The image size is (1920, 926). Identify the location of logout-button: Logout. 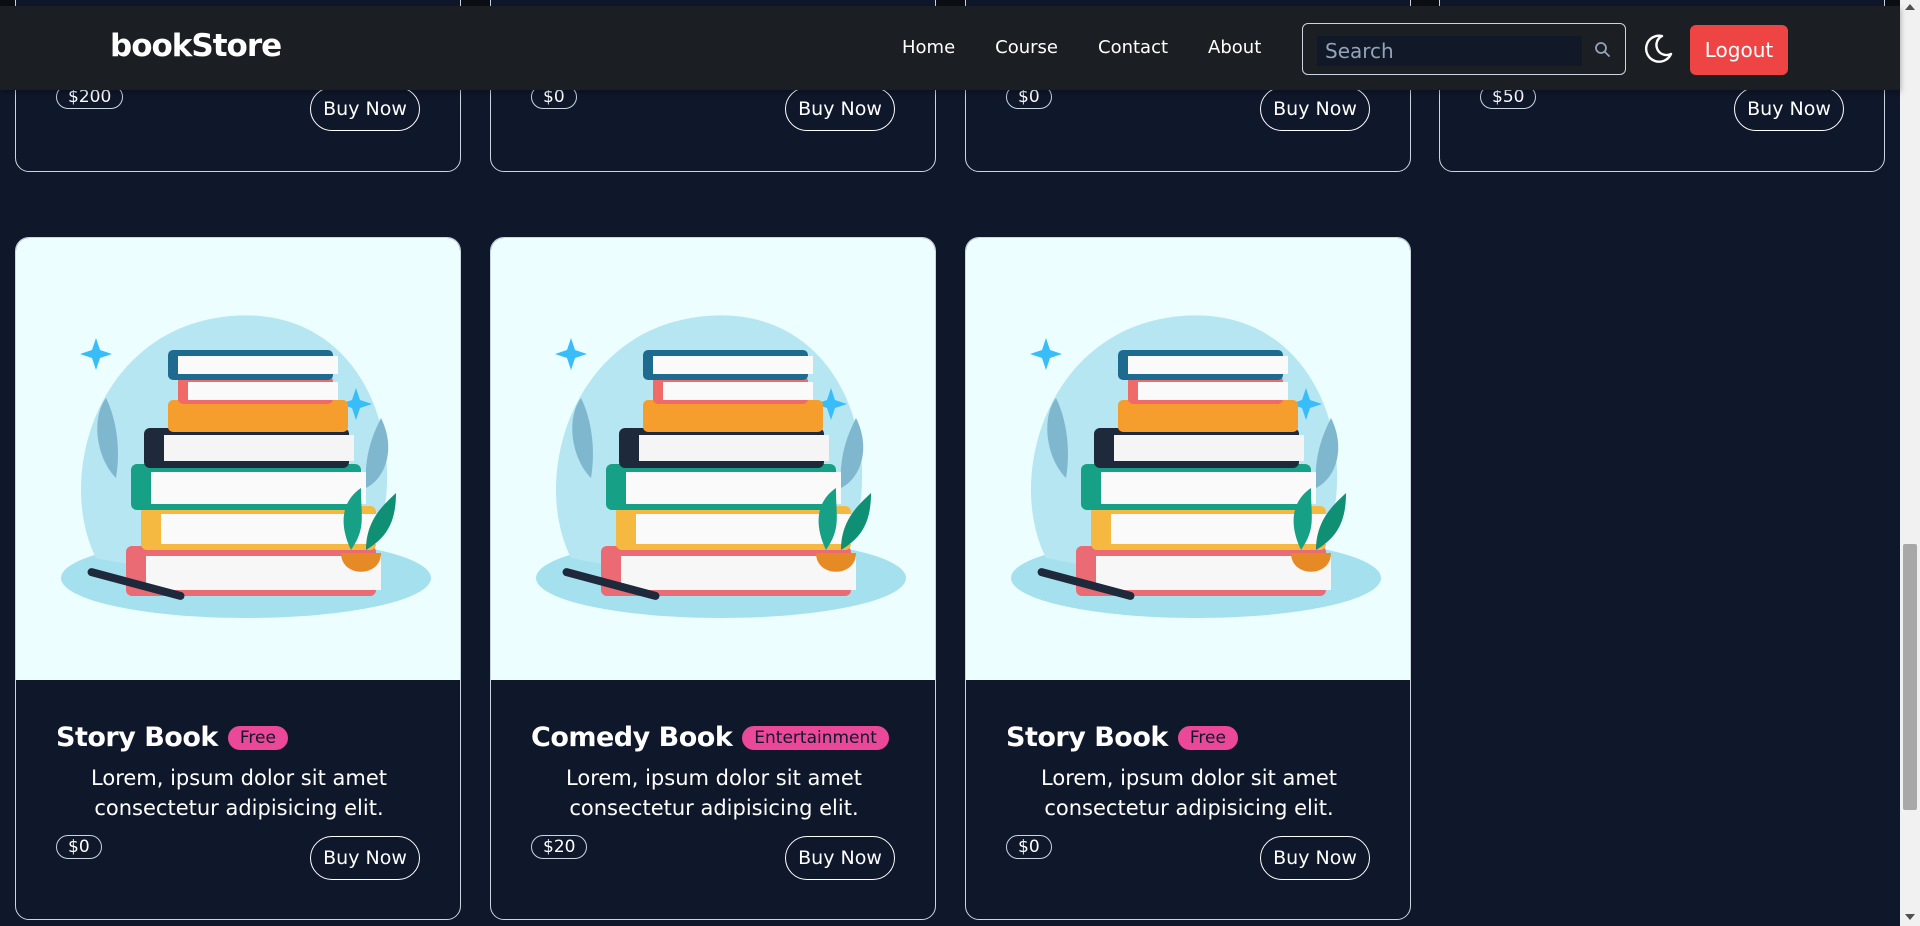
(1739, 50).